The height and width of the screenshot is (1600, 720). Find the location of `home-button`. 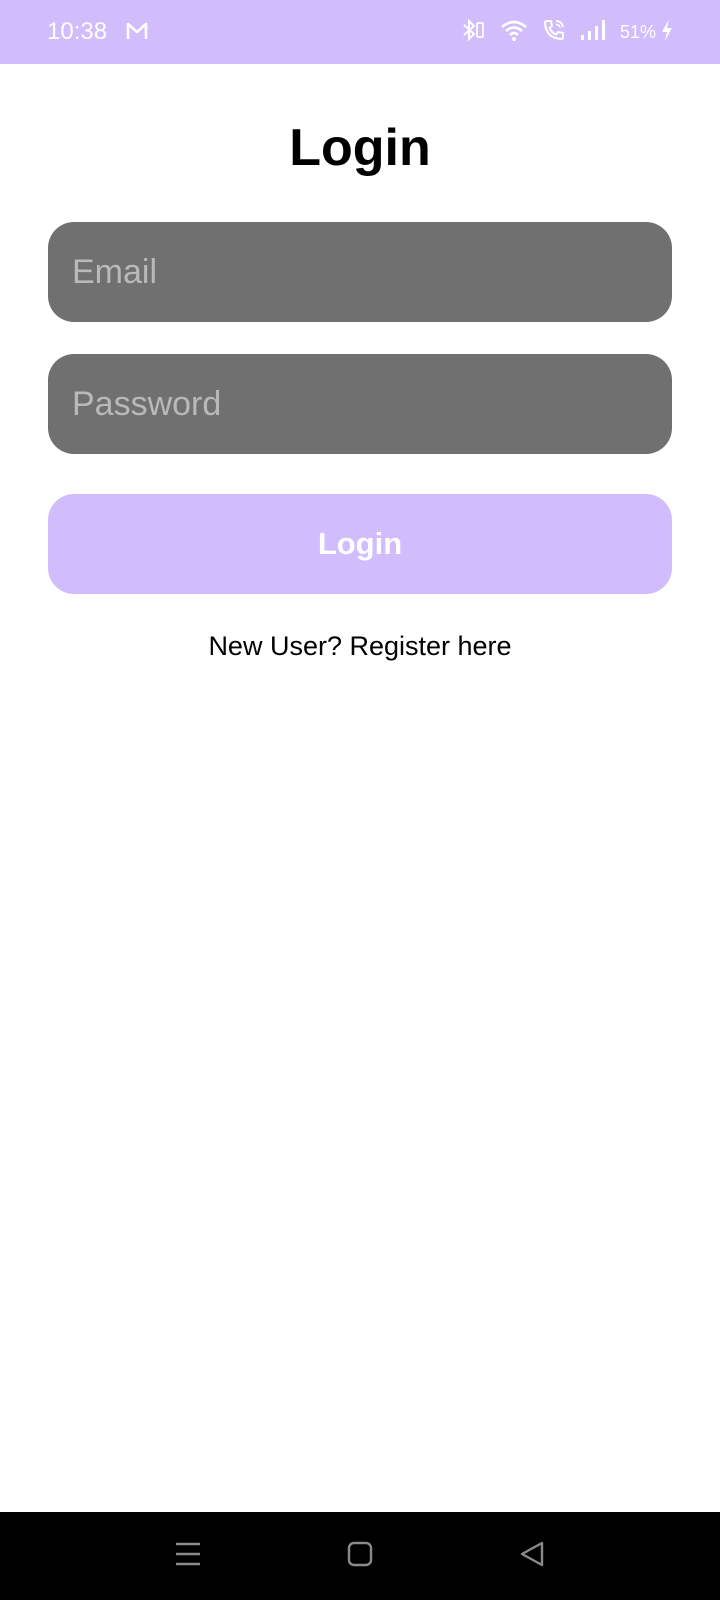

home-button is located at coordinates (360, 1556).